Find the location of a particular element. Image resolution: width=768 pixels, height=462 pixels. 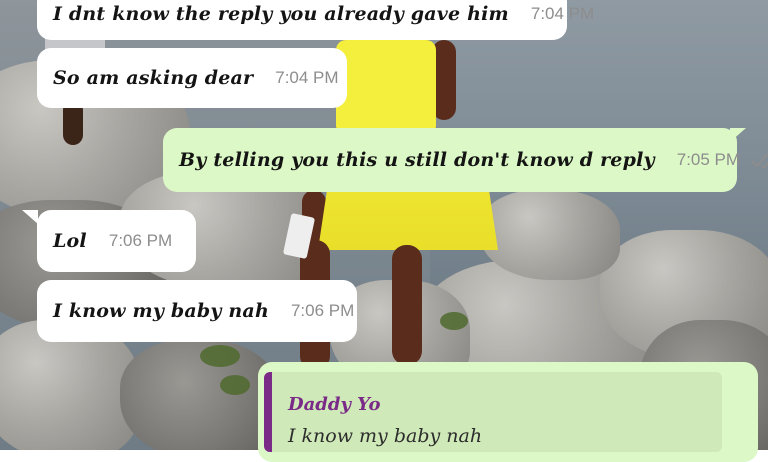

bubble-tail is located at coordinates (30, 217).